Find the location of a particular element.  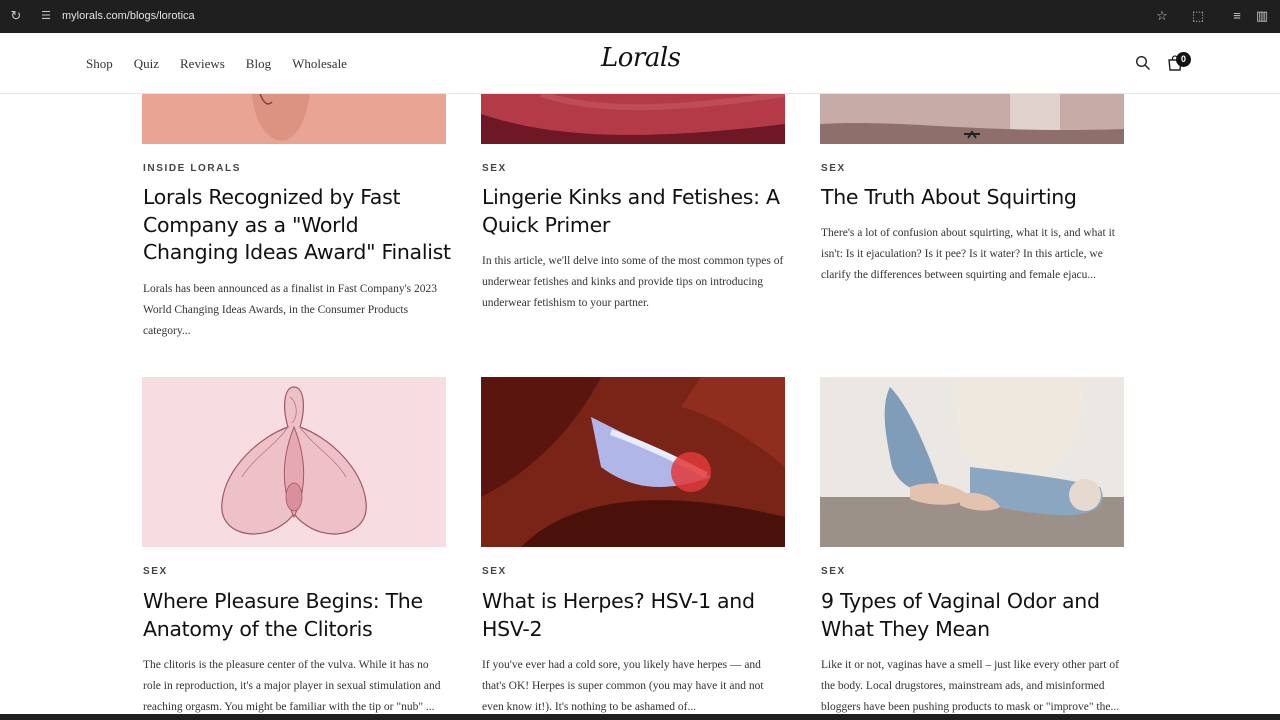

nav-reviews: Reviews is located at coordinates (202, 64).